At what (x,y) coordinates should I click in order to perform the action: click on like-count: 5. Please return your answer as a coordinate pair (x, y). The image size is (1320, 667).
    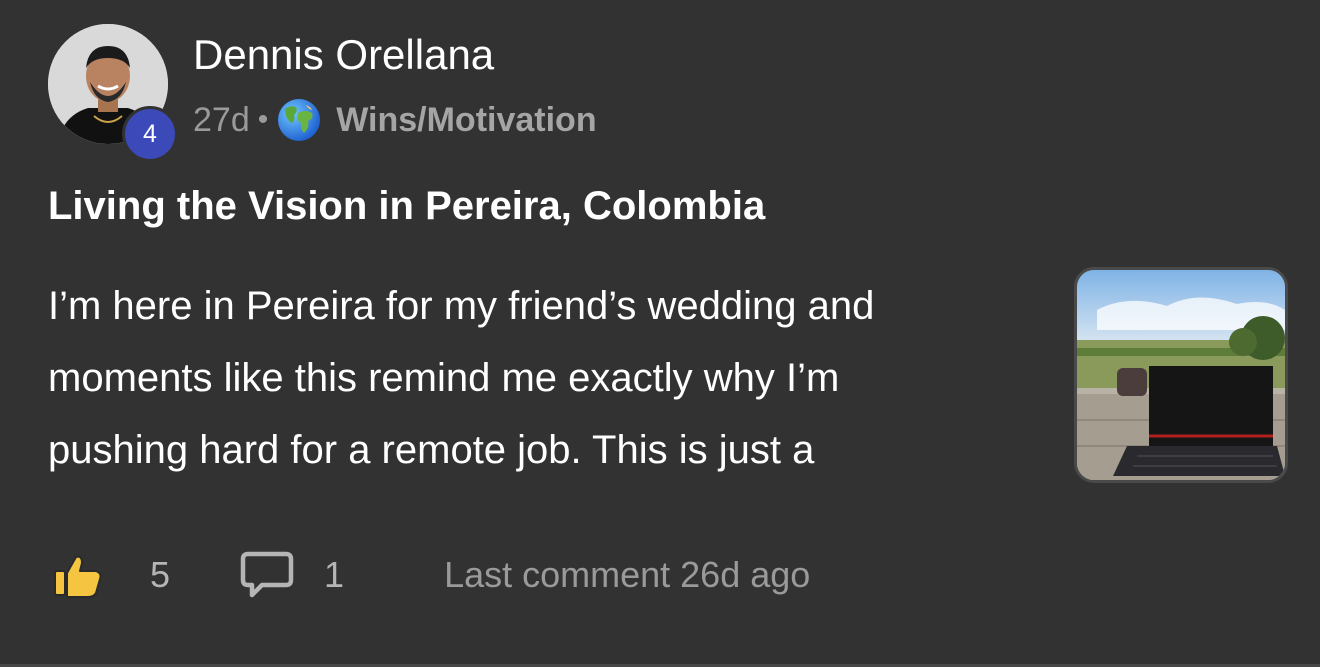
    Looking at the image, I should click on (160, 574).